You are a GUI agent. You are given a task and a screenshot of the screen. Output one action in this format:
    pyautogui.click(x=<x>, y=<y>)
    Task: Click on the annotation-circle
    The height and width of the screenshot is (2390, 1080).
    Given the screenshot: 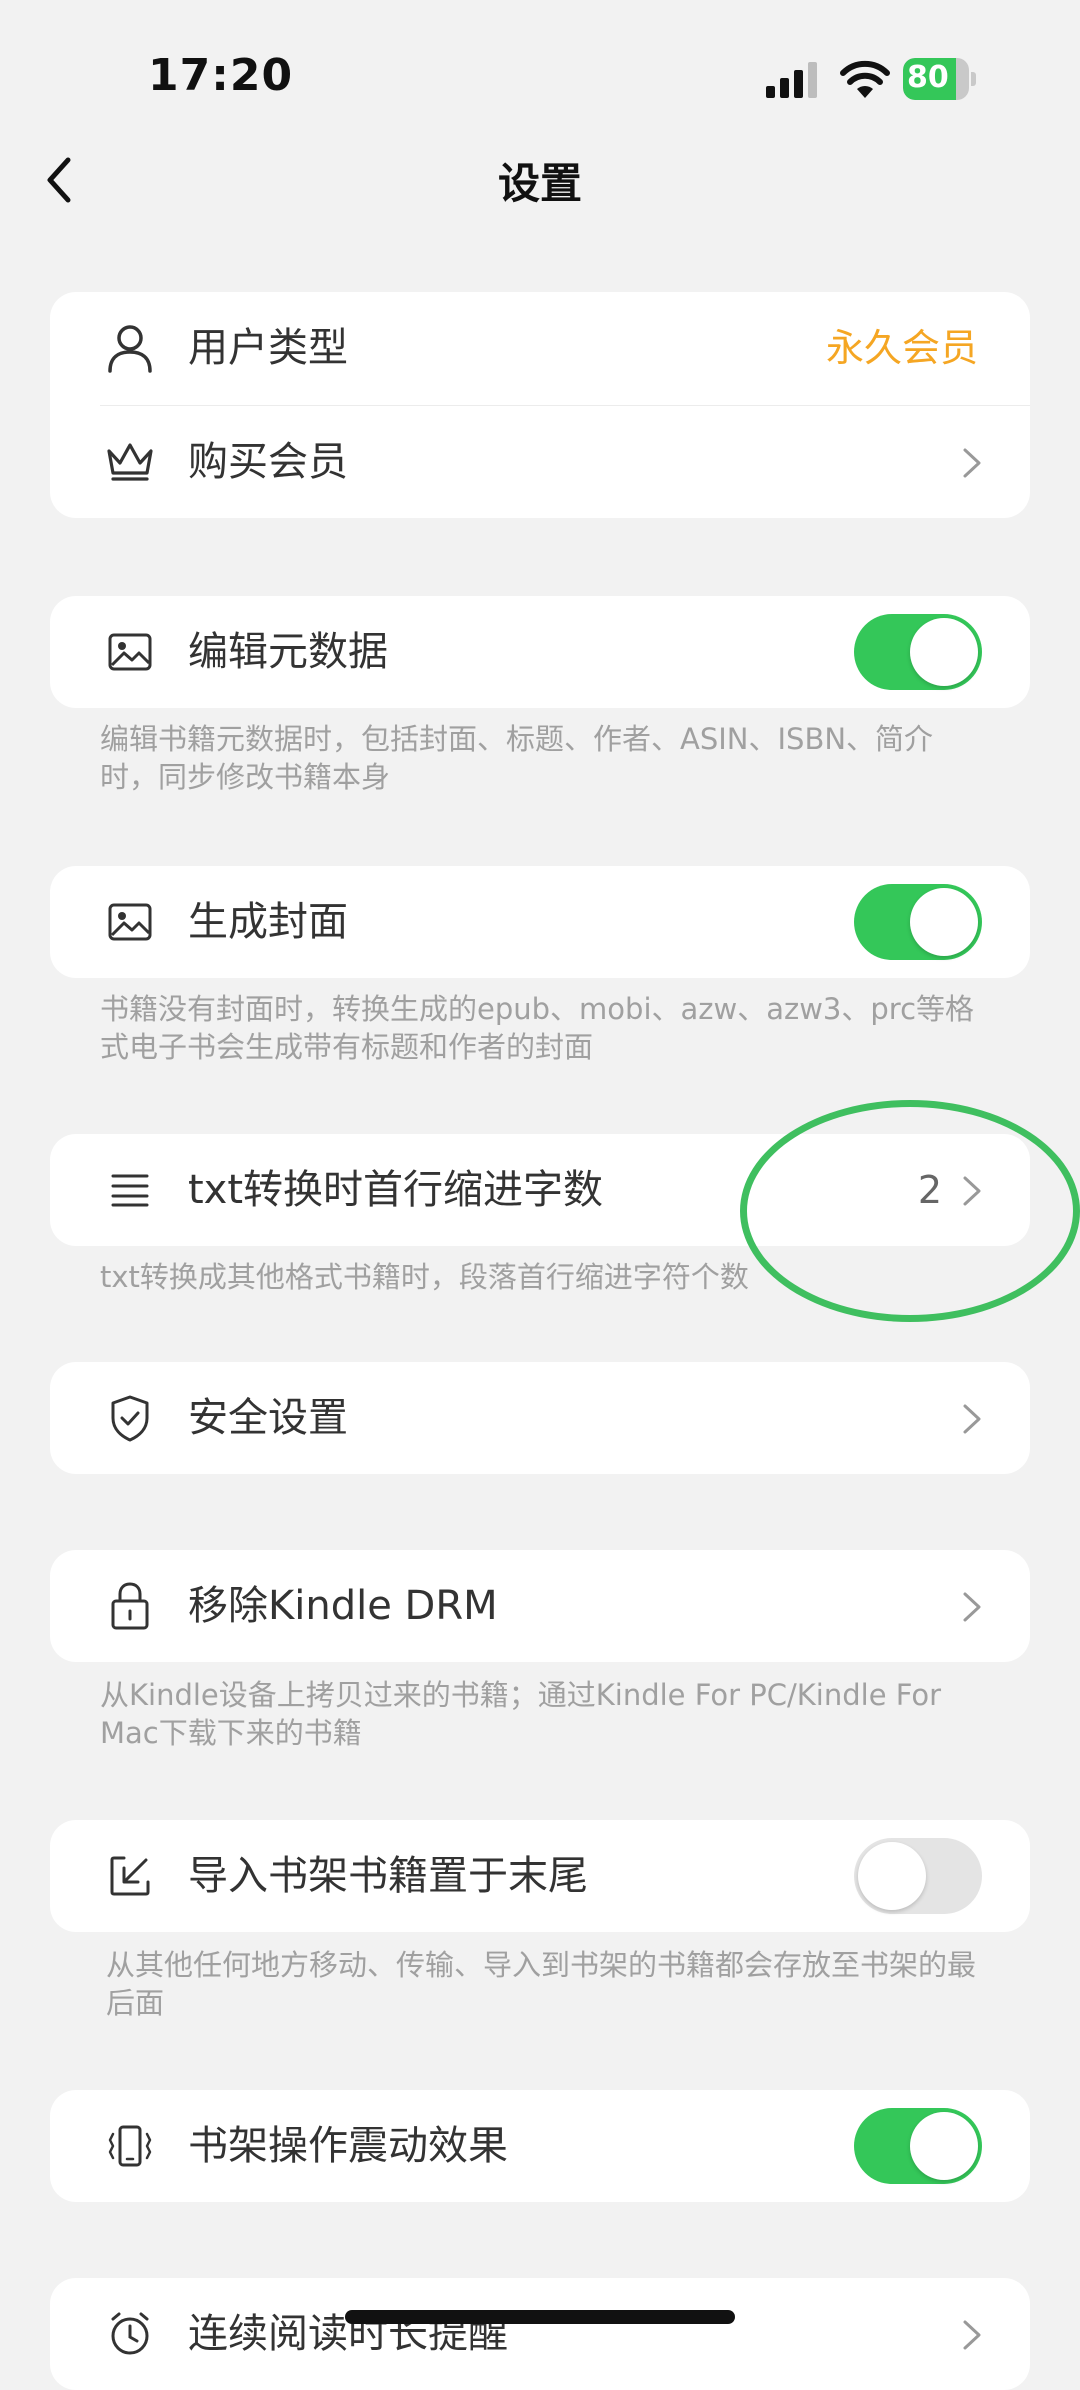 What is the action you would take?
    pyautogui.click(x=910, y=1211)
    